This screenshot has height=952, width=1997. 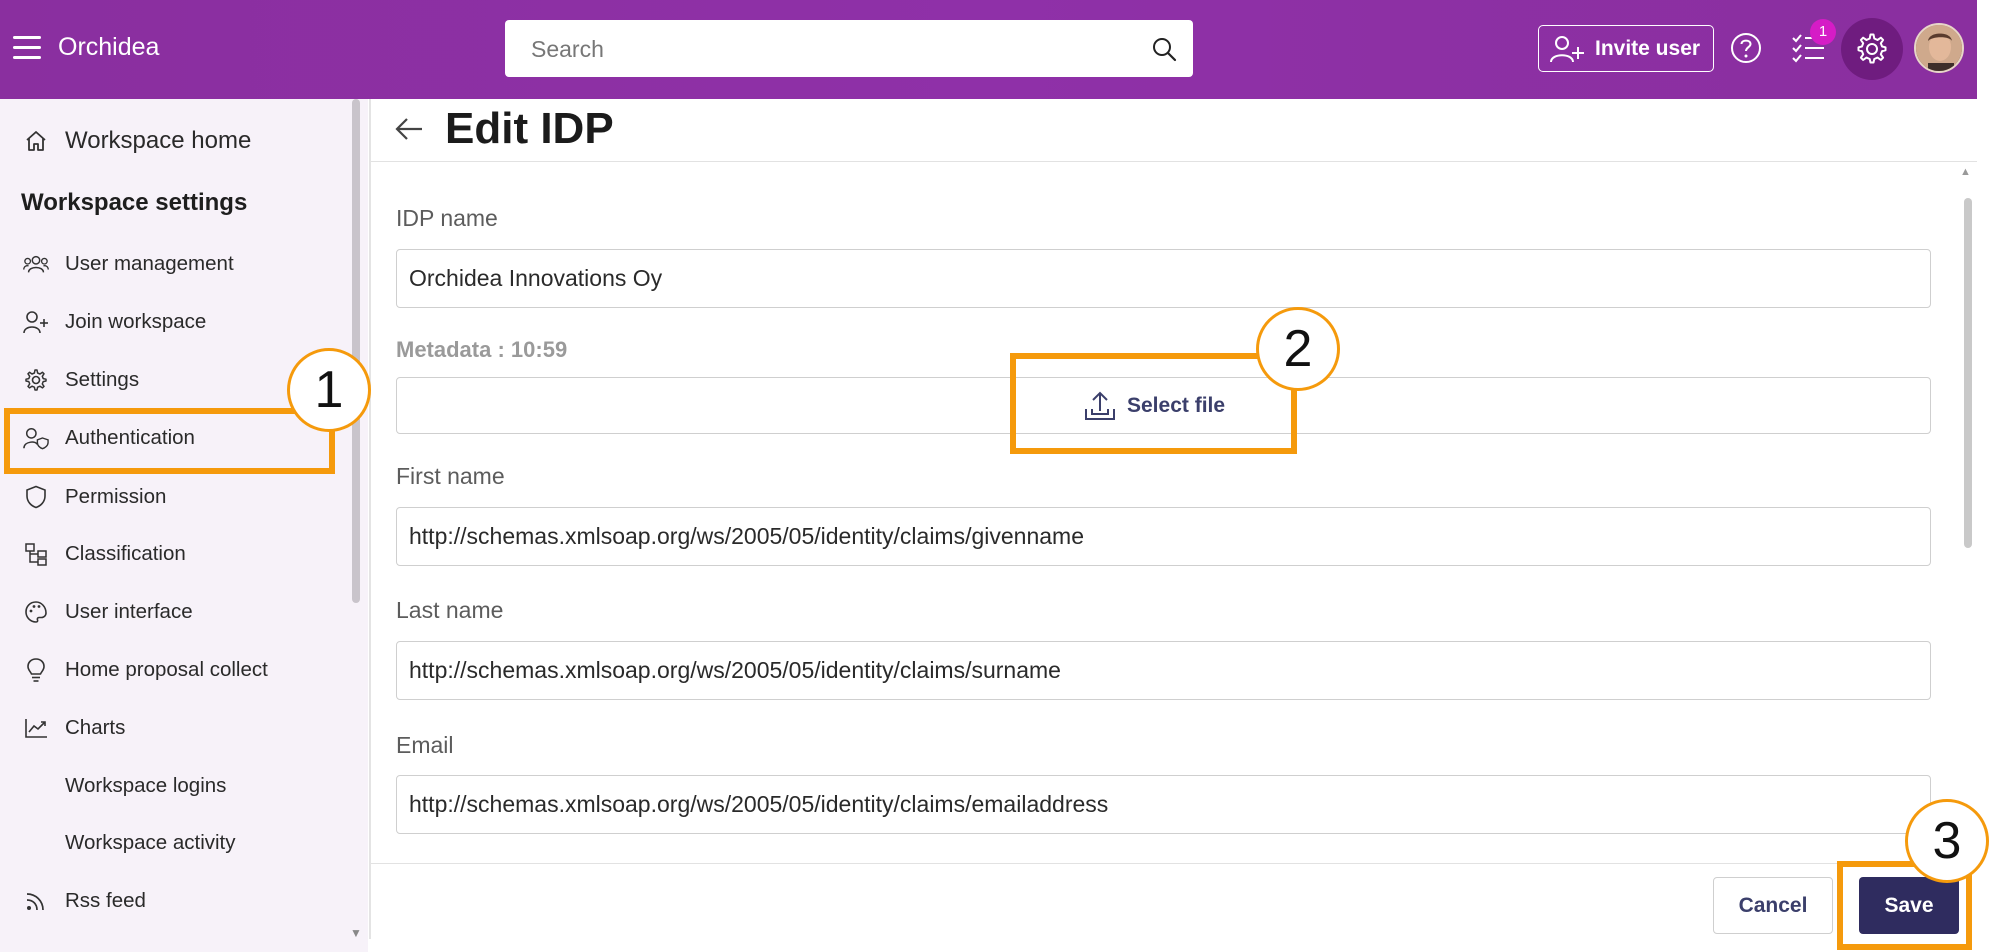 What do you see at coordinates (1298, 349) in the screenshot?
I see `step-callout-2: 2` at bounding box center [1298, 349].